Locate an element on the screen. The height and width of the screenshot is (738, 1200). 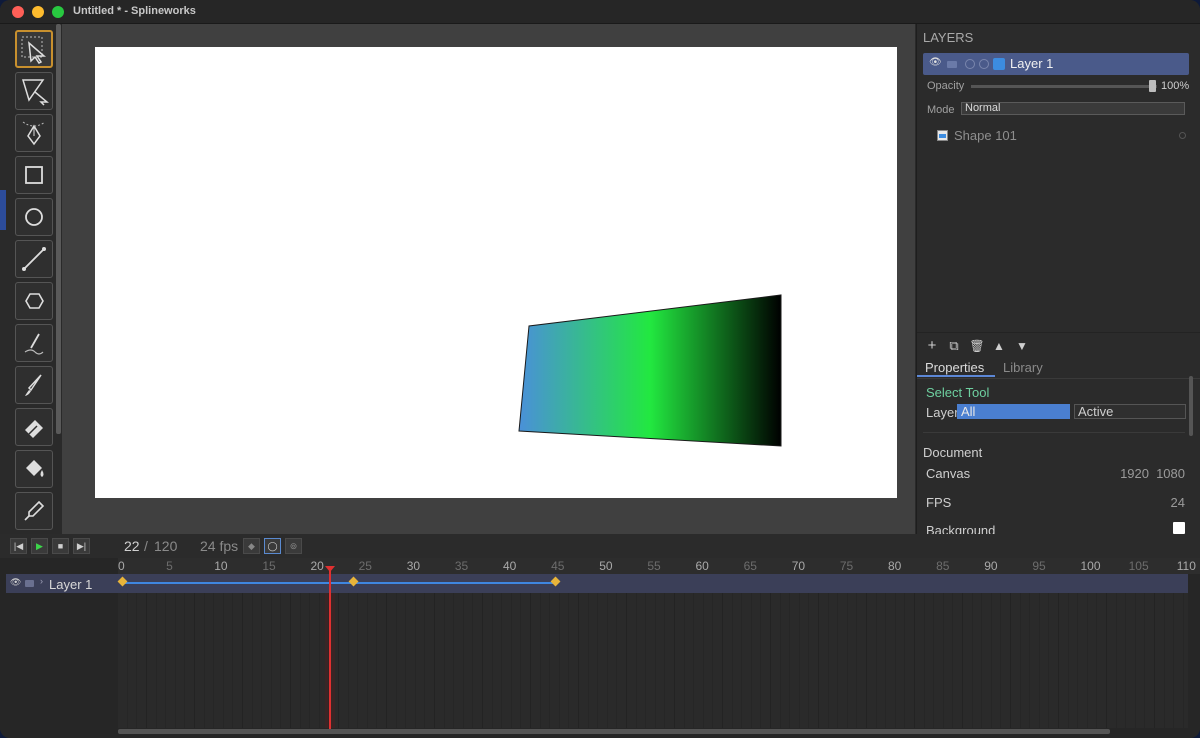
ruler-tick-label: 70 is located at coordinates (798, 566).